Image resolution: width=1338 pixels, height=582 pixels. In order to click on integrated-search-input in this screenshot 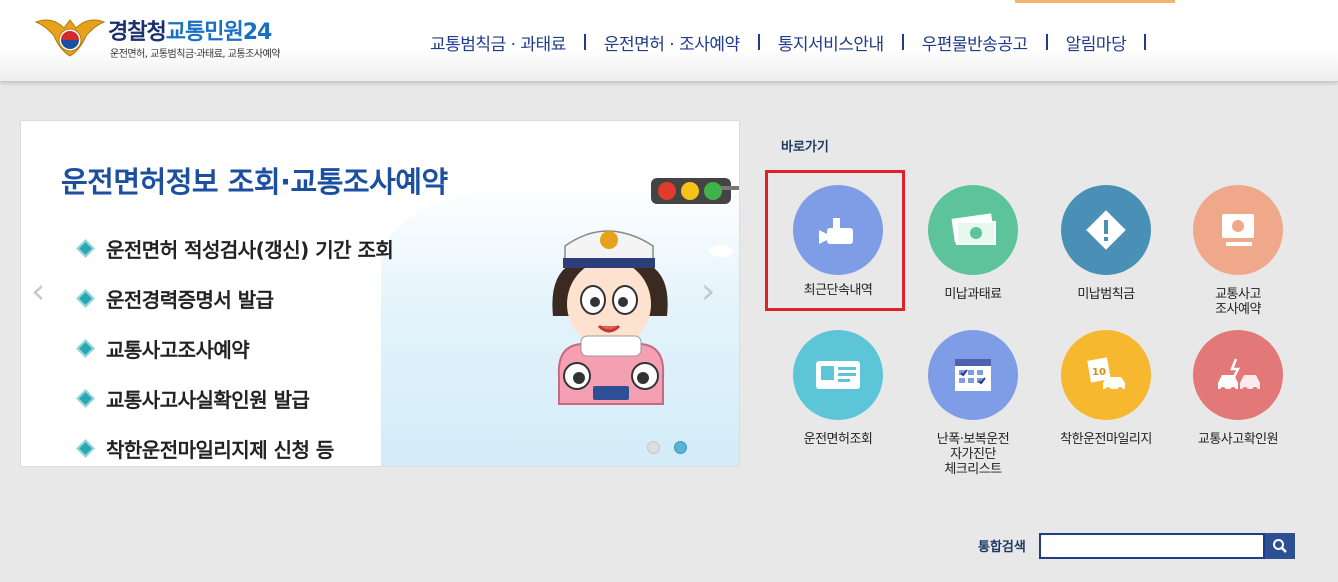, I will do `click(1152, 546)`.